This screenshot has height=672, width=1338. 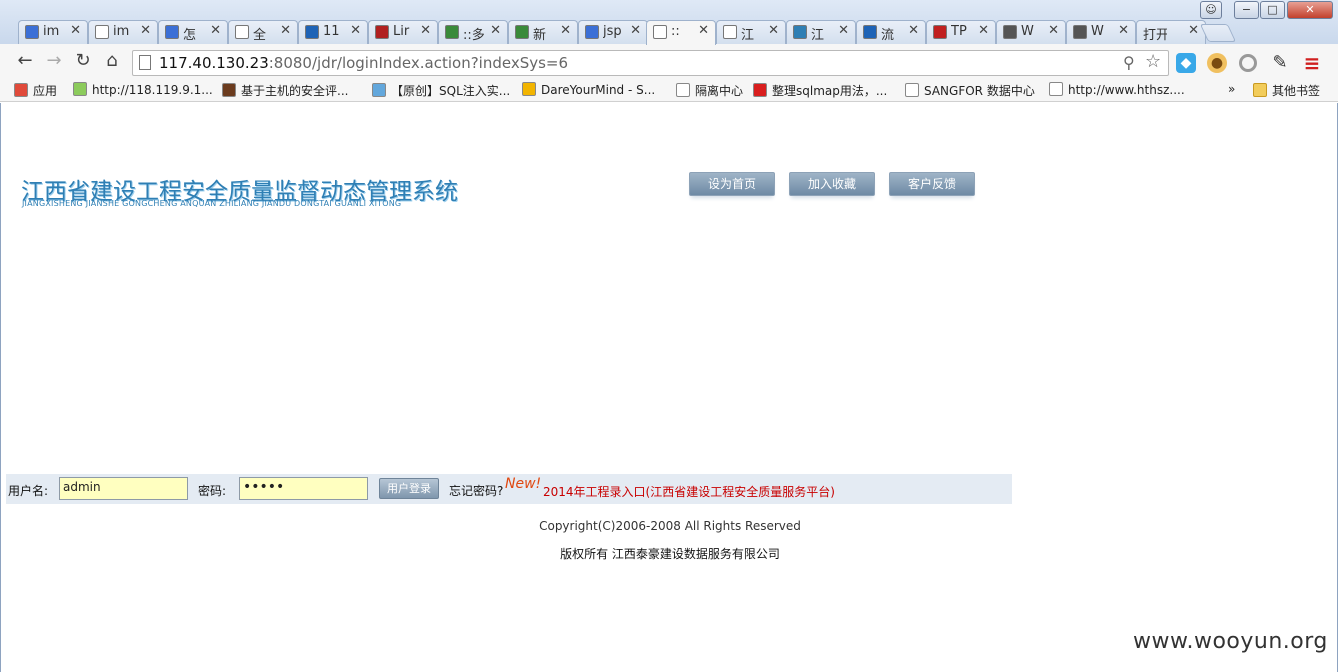 What do you see at coordinates (800, 32) in the screenshot?
I see `logo-icon` at bounding box center [800, 32].